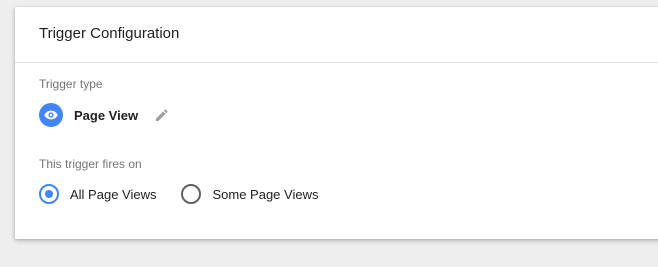  I want to click on radio-all-page-views: All Page Views, so click(97, 194).